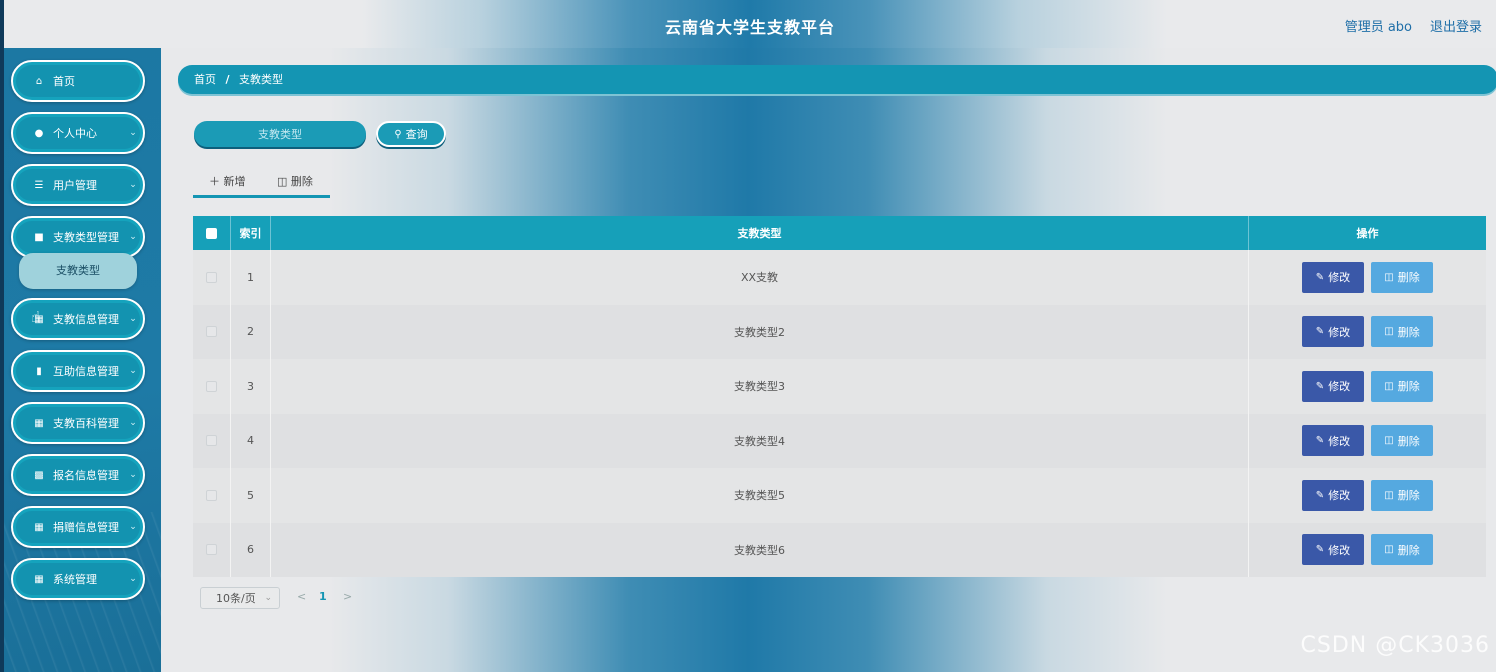 This screenshot has height=672, width=1496. What do you see at coordinates (205, 79) in the screenshot?
I see `breadcrumb-home: 首页` at bounding box center [205, 79].